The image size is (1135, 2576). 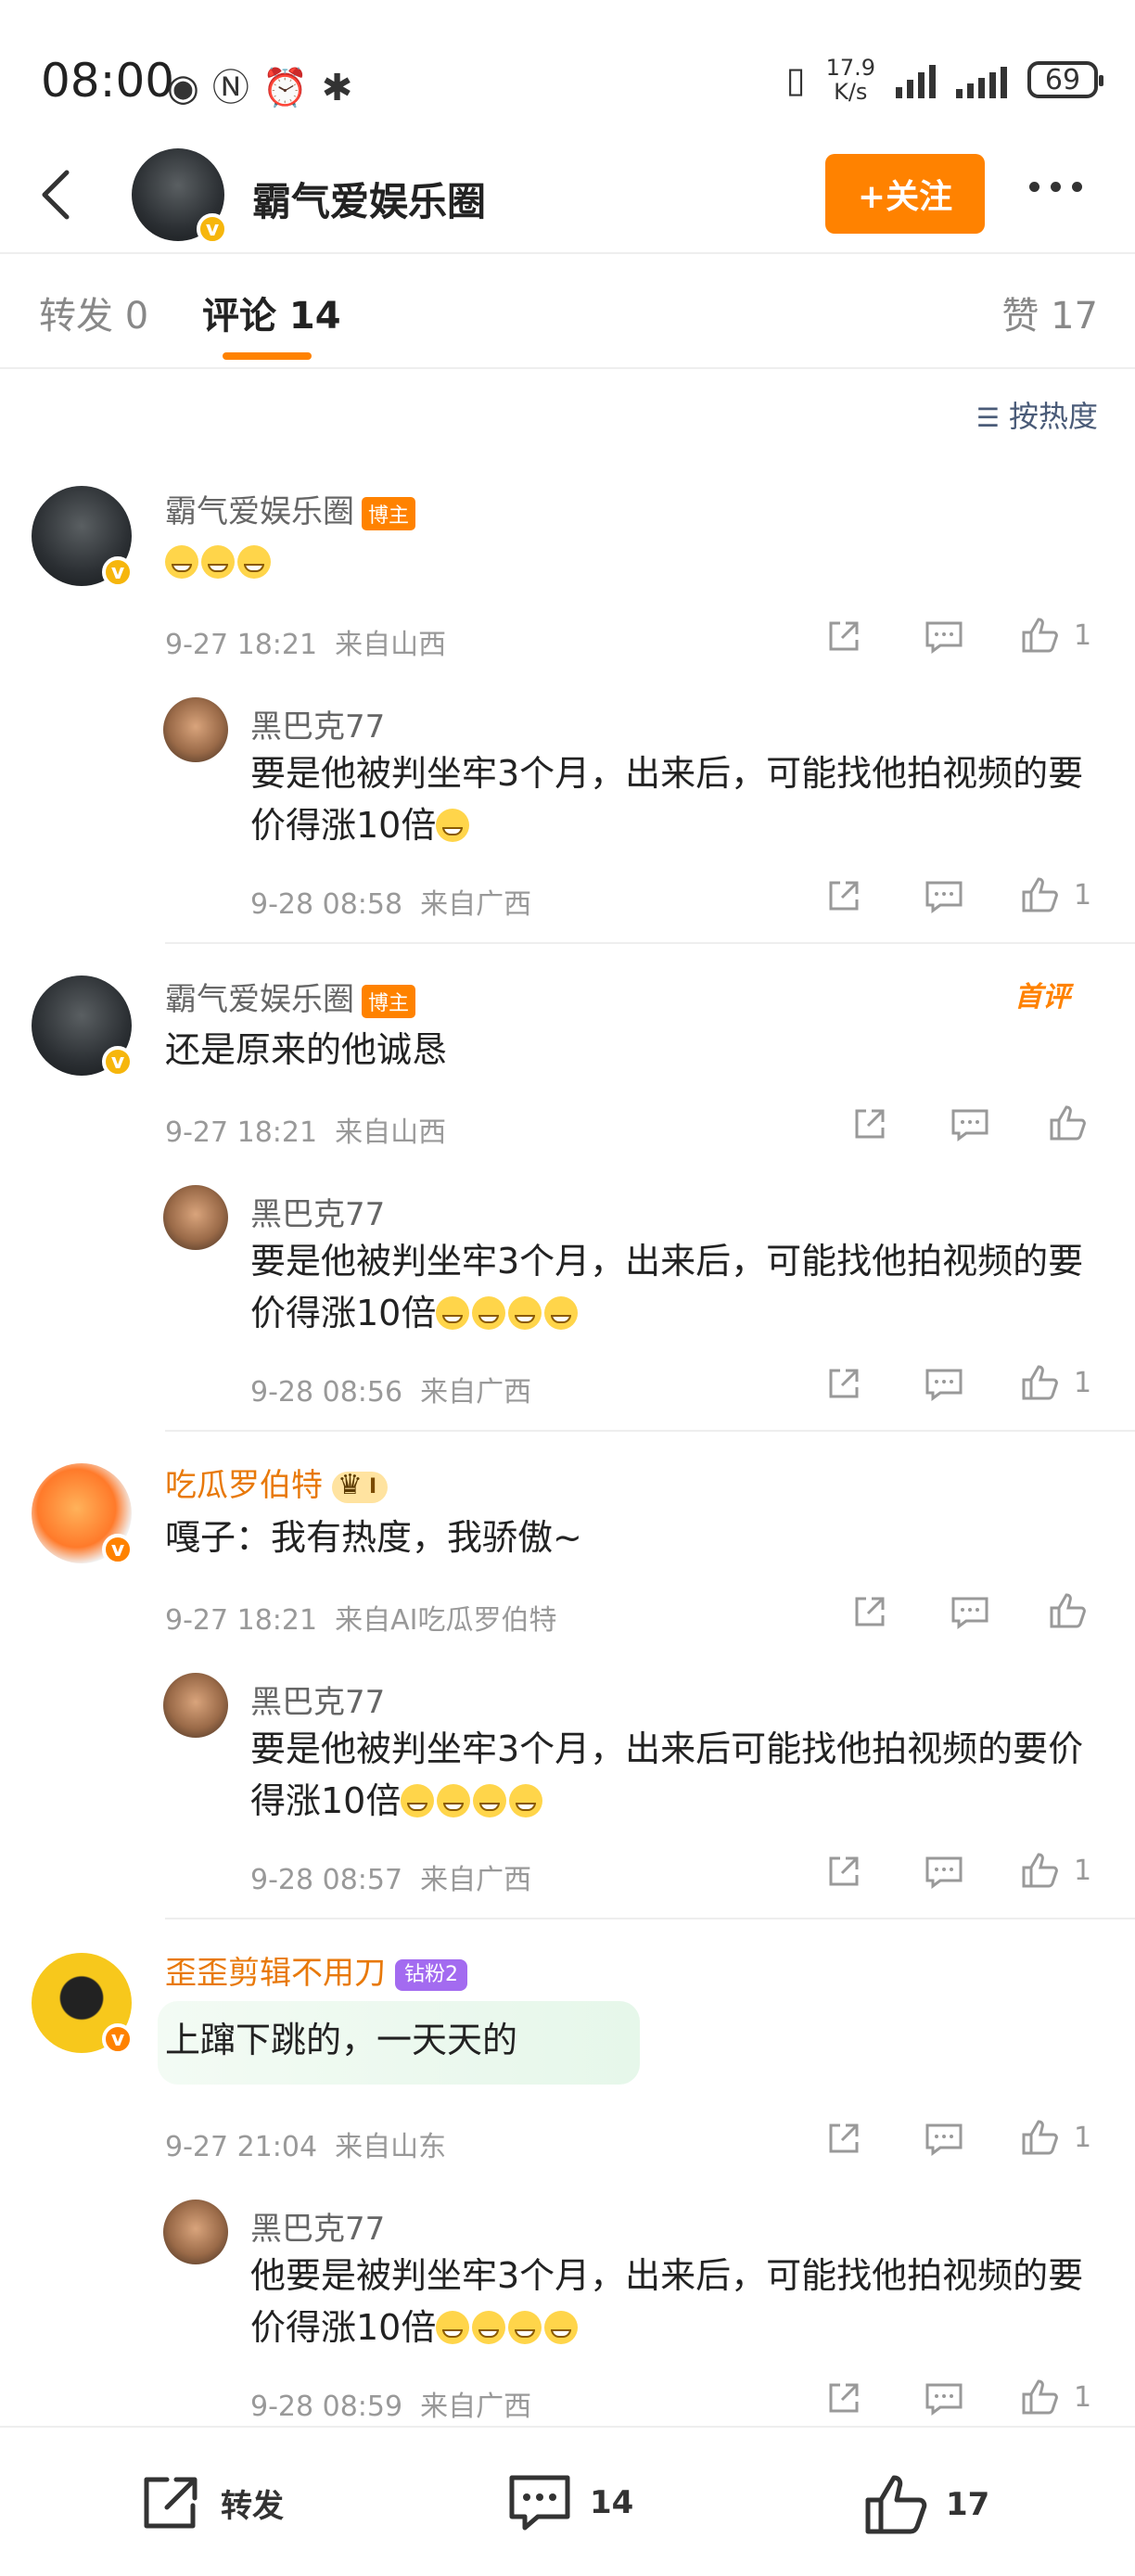 What do you see at coordinates (306, 1132) in the screenshot?
I see `comment-meta: 9-27 18:21 来自山西` at bounding box center [306, 1132].